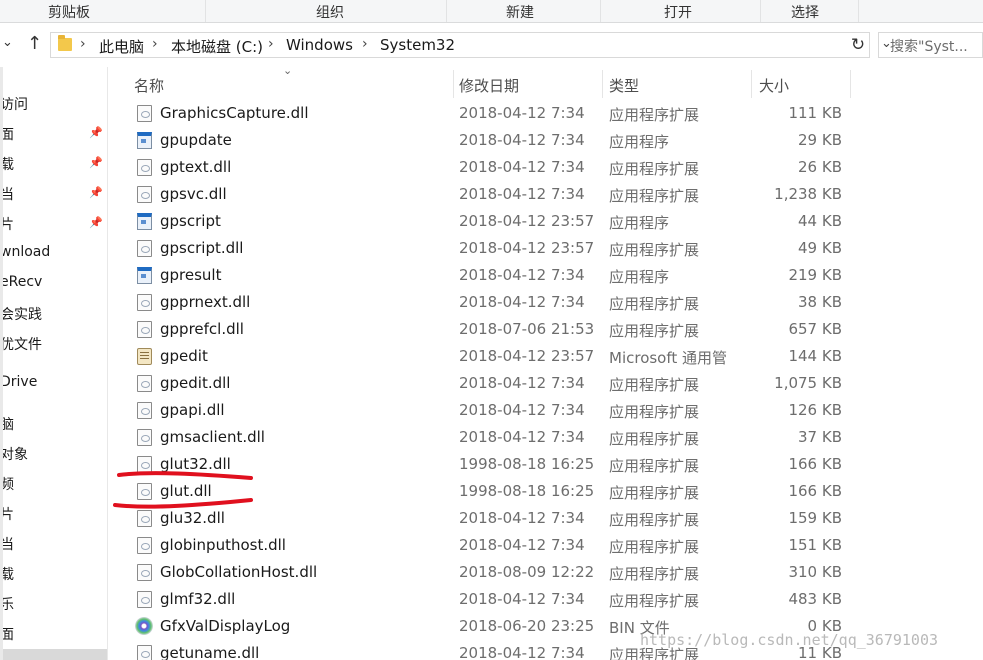 The width and height of the screenshot is (983, 660). Describe the element at coordinates (196, 140) in the screenshot. I see `file-name: gpupdate` at that location.